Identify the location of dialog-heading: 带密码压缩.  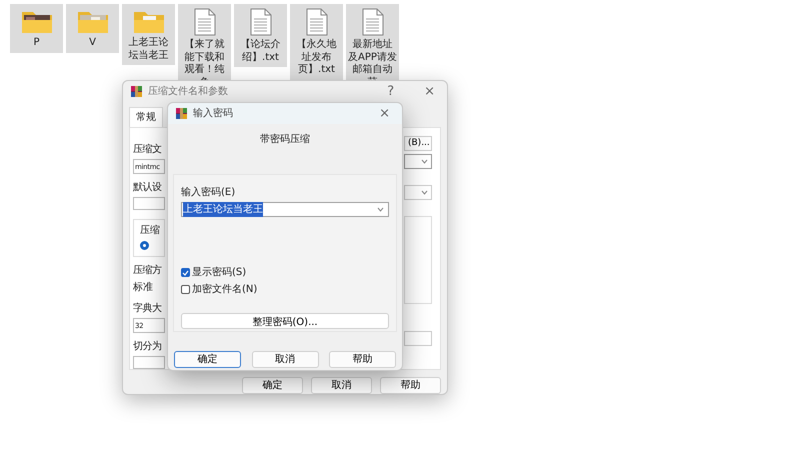
(285, 139).